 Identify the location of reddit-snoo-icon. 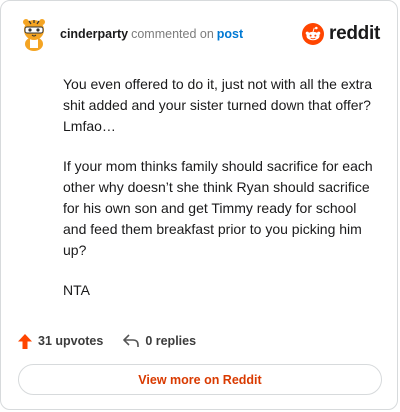
(313, 34).